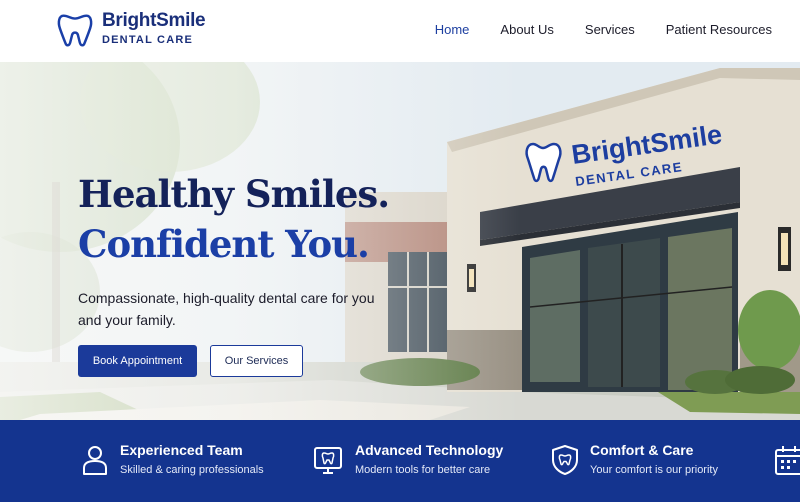 This screenshot has width=800, height=502. I want to click on hero-title-line-1: Healthy Smiles., so click(234, 194).